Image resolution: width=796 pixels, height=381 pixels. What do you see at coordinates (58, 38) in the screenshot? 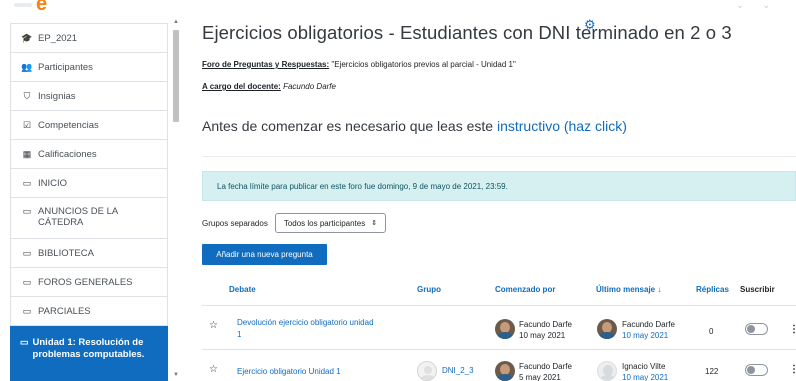
I see `sidebar-item-label: EP_2021` at bounding box center [58, 38].